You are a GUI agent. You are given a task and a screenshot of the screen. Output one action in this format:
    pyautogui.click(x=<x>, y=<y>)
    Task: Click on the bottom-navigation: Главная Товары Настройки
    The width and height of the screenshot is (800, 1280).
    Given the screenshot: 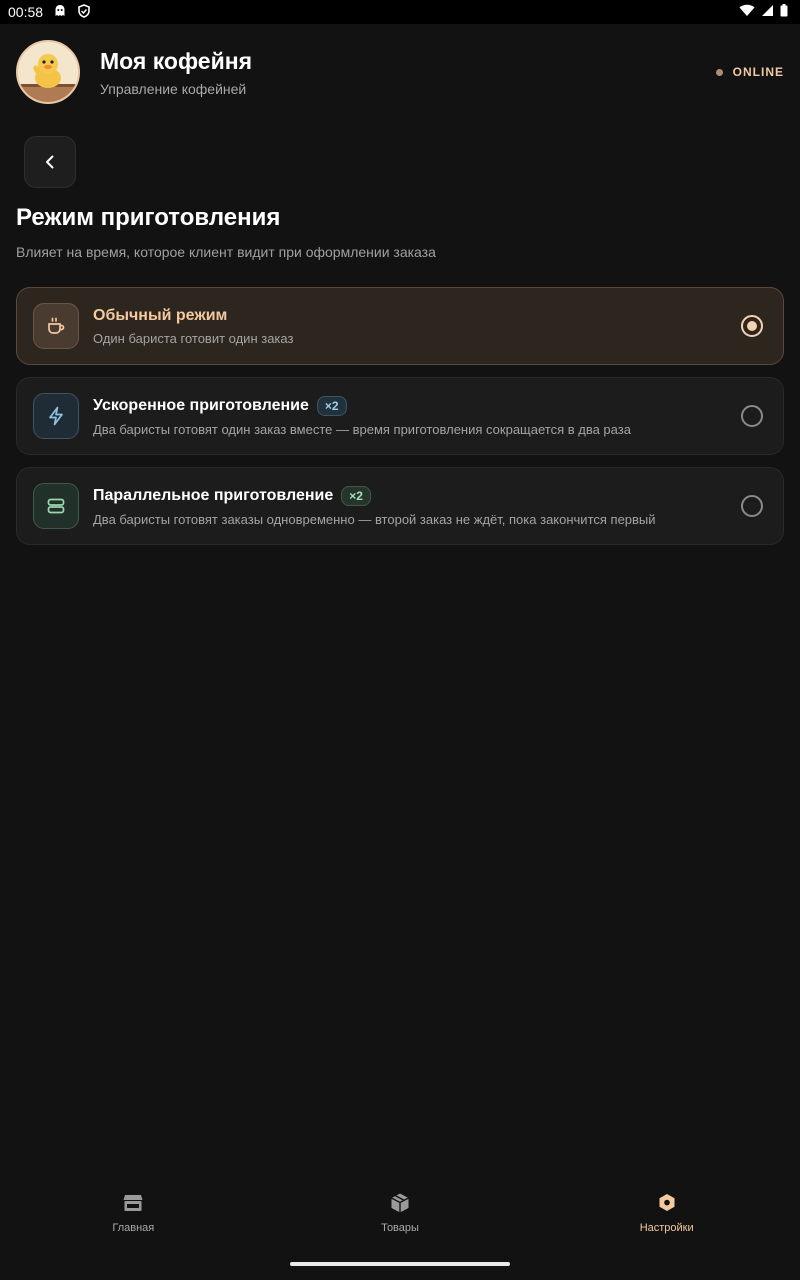 What is the action you would take?
    pyautogui.click(x=400, y=1215)
    